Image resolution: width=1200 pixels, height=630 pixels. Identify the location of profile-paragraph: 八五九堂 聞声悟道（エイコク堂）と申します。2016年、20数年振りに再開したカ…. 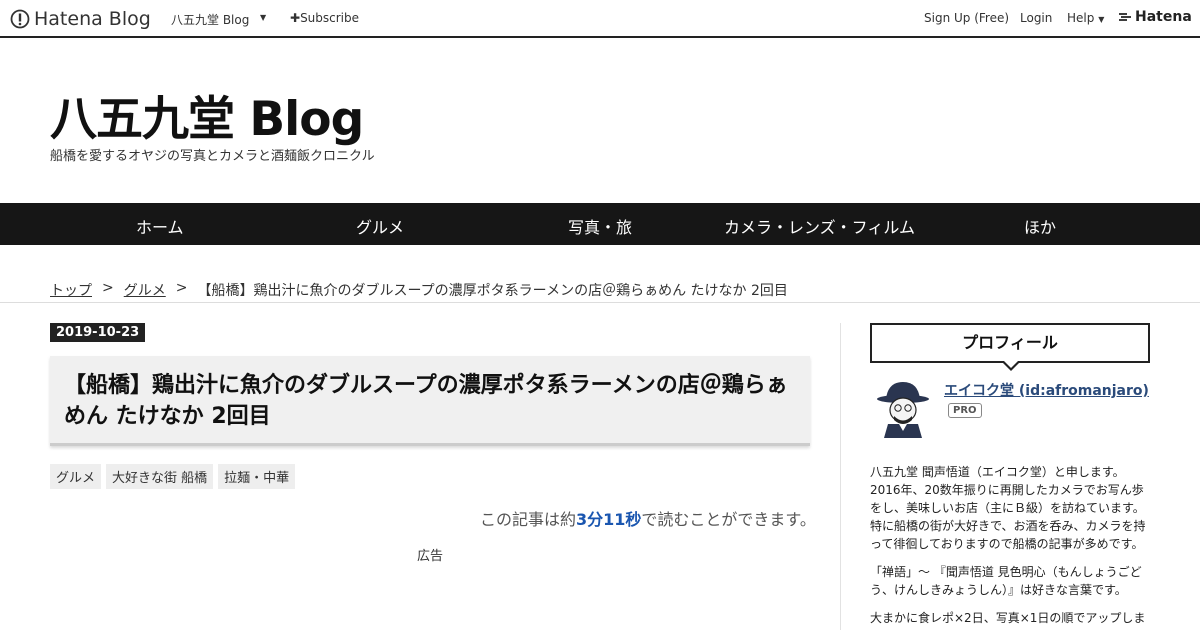
(1008, 508).